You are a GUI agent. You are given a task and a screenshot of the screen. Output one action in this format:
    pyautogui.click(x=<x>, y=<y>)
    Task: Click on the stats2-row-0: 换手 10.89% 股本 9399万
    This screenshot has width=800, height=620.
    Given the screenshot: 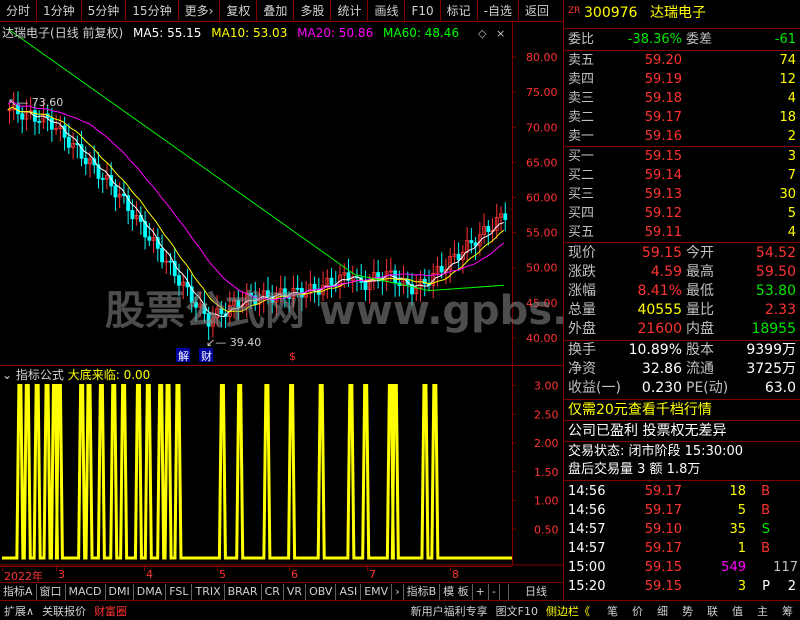 What is the action you would take?
    pyautogui.click(x=682, y=350)
    